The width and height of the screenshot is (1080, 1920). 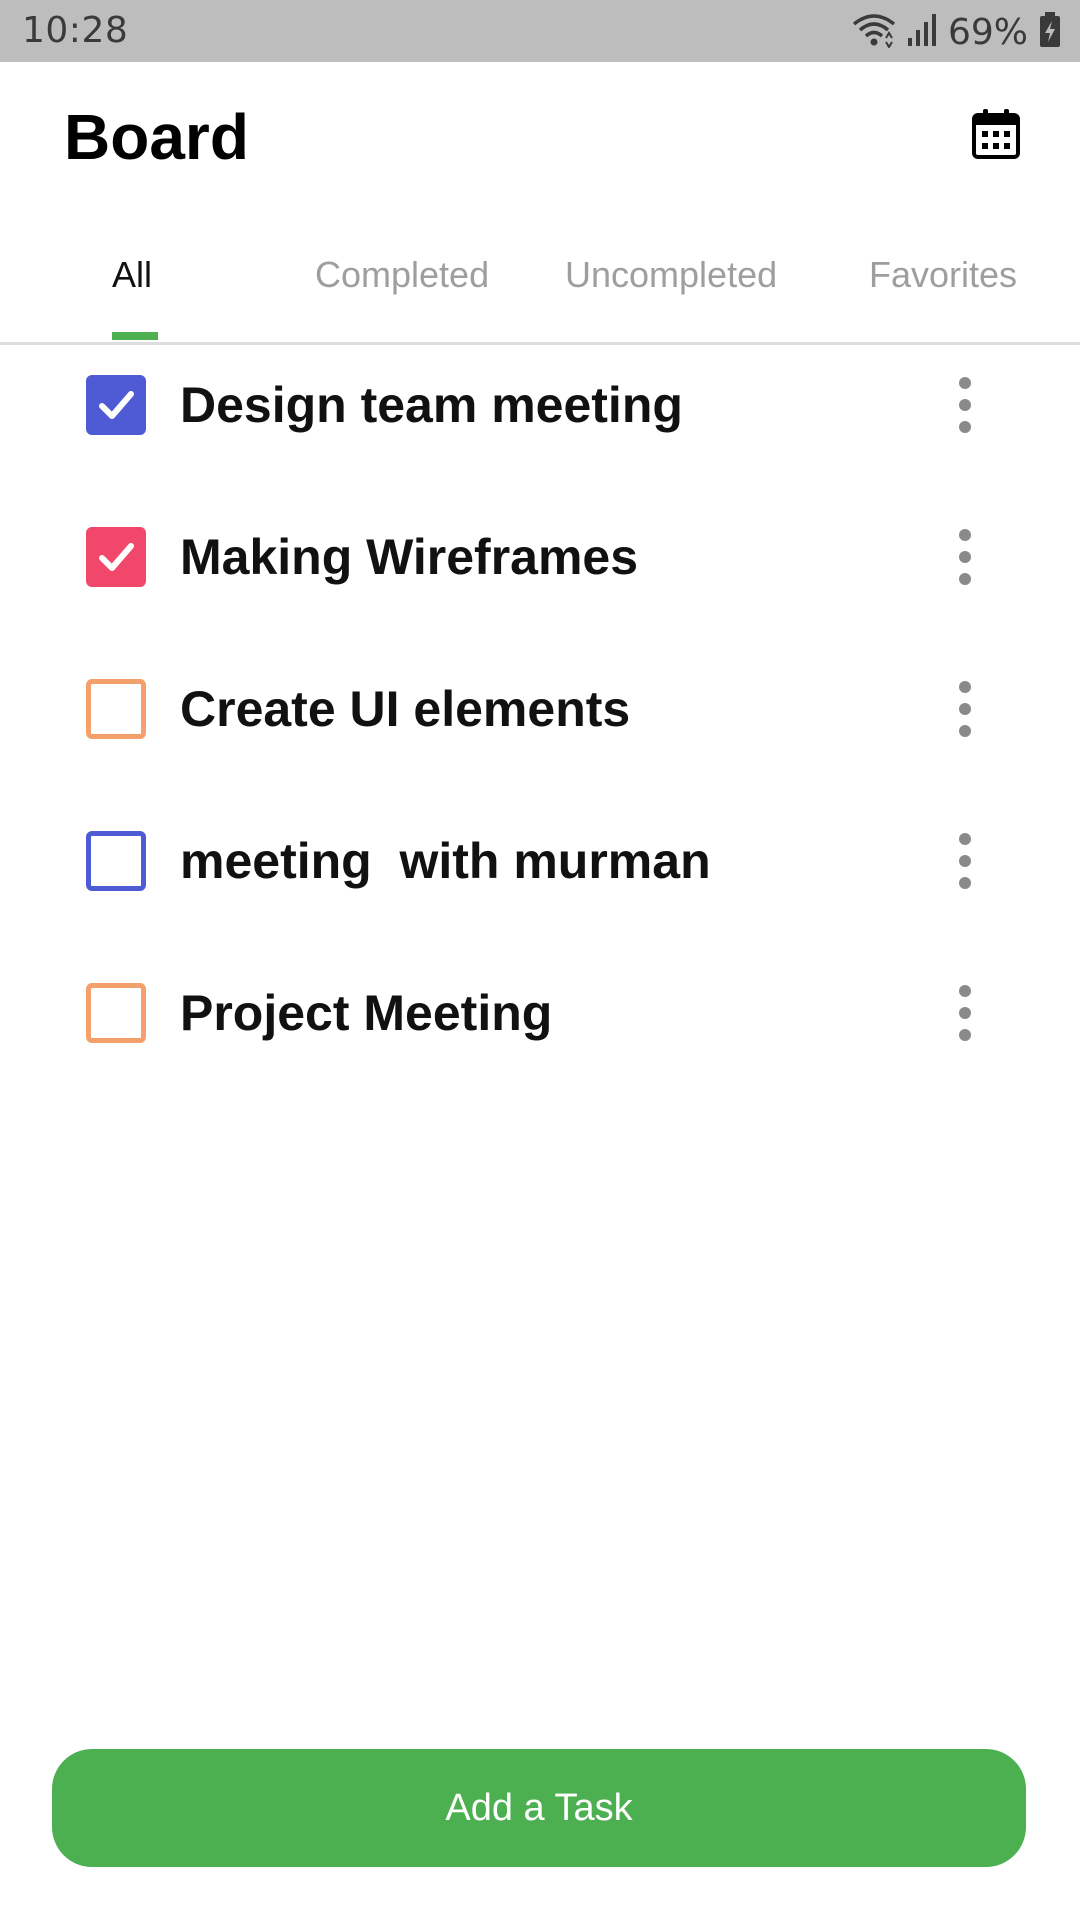 What do you see at coordinates (75, 30) in the screenshot?
I see `status-time: 10:28` at bounding box center [75, 30].